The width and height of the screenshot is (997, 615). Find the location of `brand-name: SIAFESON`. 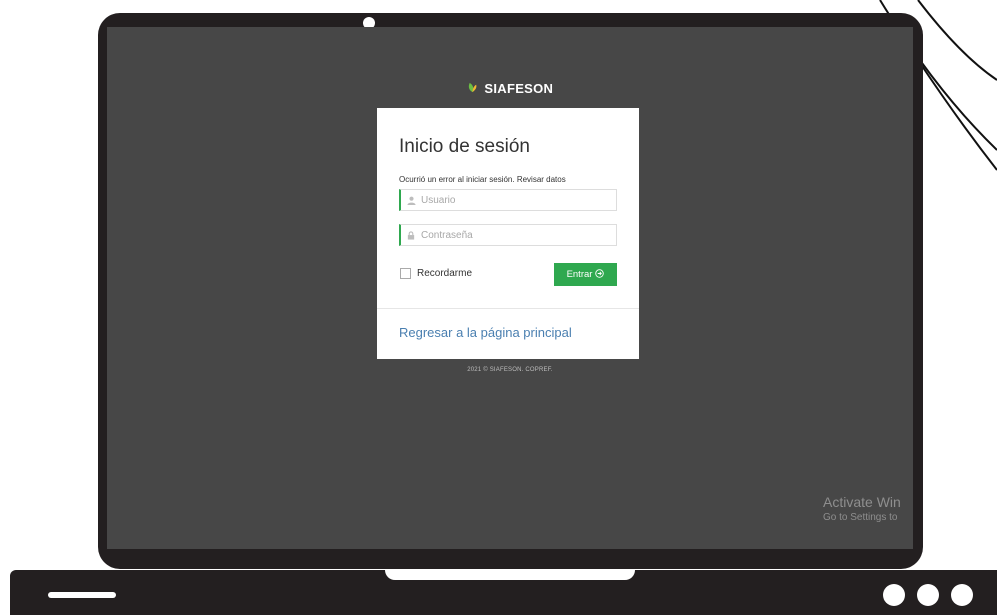

brand-name: SIAFESON is located at coordinates (519, 88).